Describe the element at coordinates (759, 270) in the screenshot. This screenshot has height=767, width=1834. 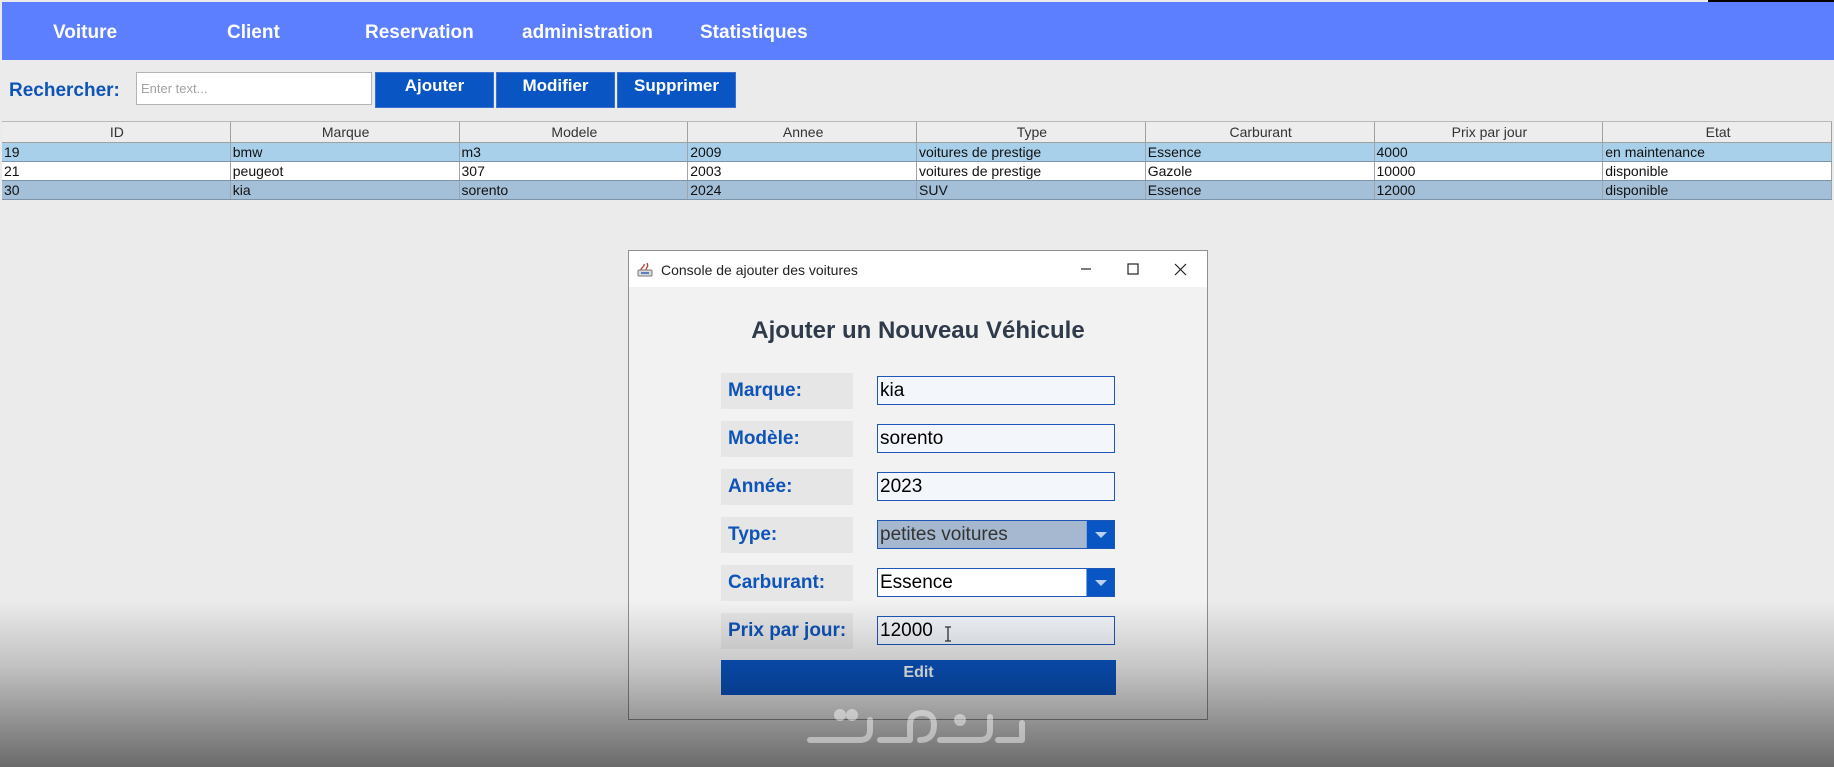
I see `dialog-title: Console de ajouter des voitures` at that location.